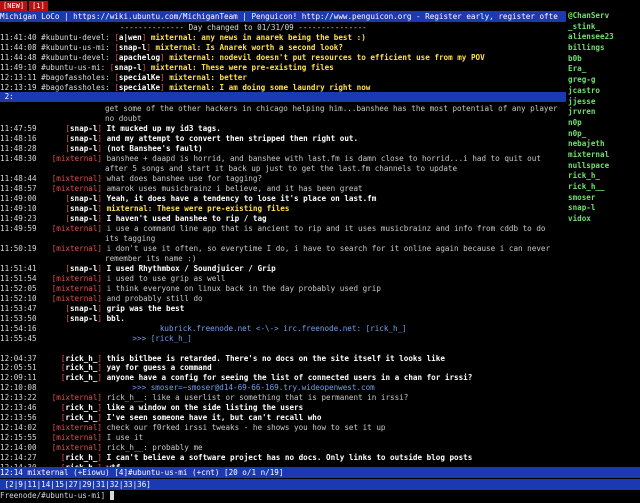  What do you see at coordinates (604, 187) in the screenshot?
I see `nick-item: rick_h__` at bounding box center [604, 187].